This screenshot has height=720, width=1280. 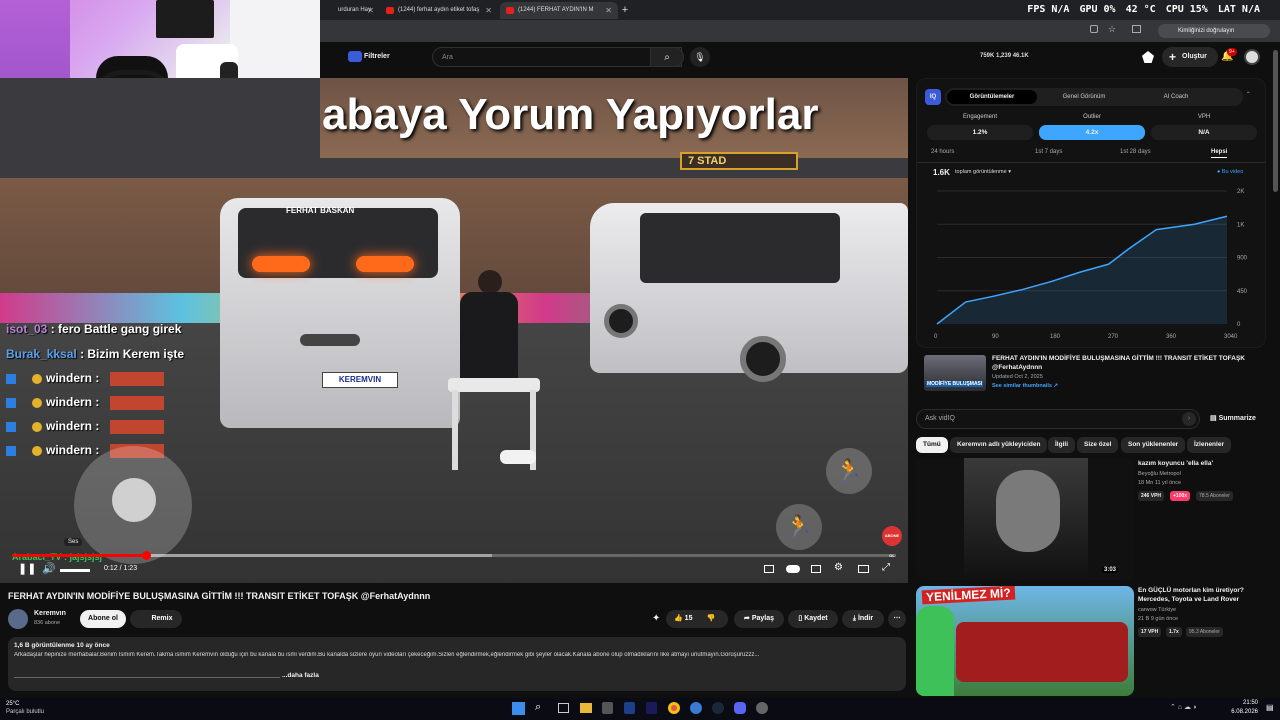 What do you see at coordinates (1061, 445) in the screenshot?
I see `chip-related: İlgili` at bounding box center [1061, 445].